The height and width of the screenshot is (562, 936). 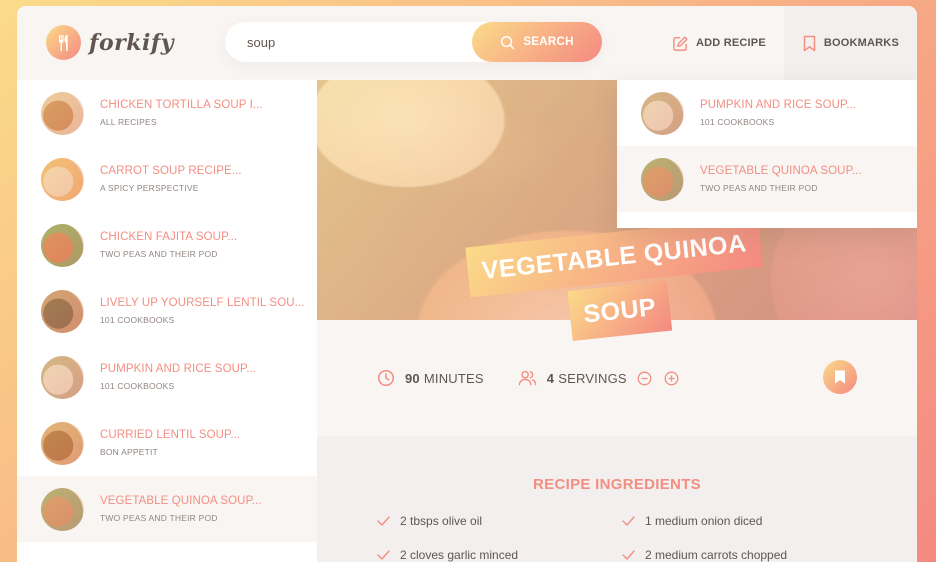 I want to click on search-button-label: SEARCH, so click(x=548, y=42).